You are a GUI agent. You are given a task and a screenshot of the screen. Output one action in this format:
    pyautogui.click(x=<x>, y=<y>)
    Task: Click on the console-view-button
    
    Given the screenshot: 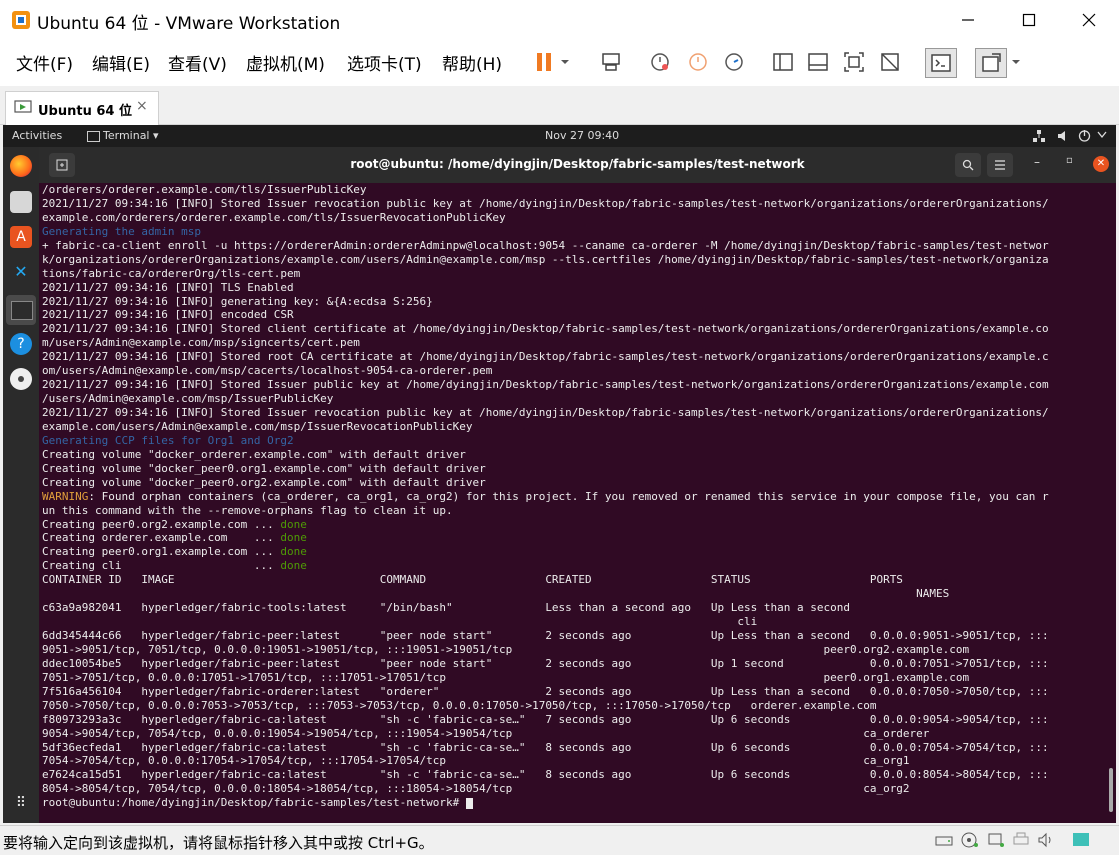 What is the action you would take?
    pyautogui.click(x=941, y=63)
    